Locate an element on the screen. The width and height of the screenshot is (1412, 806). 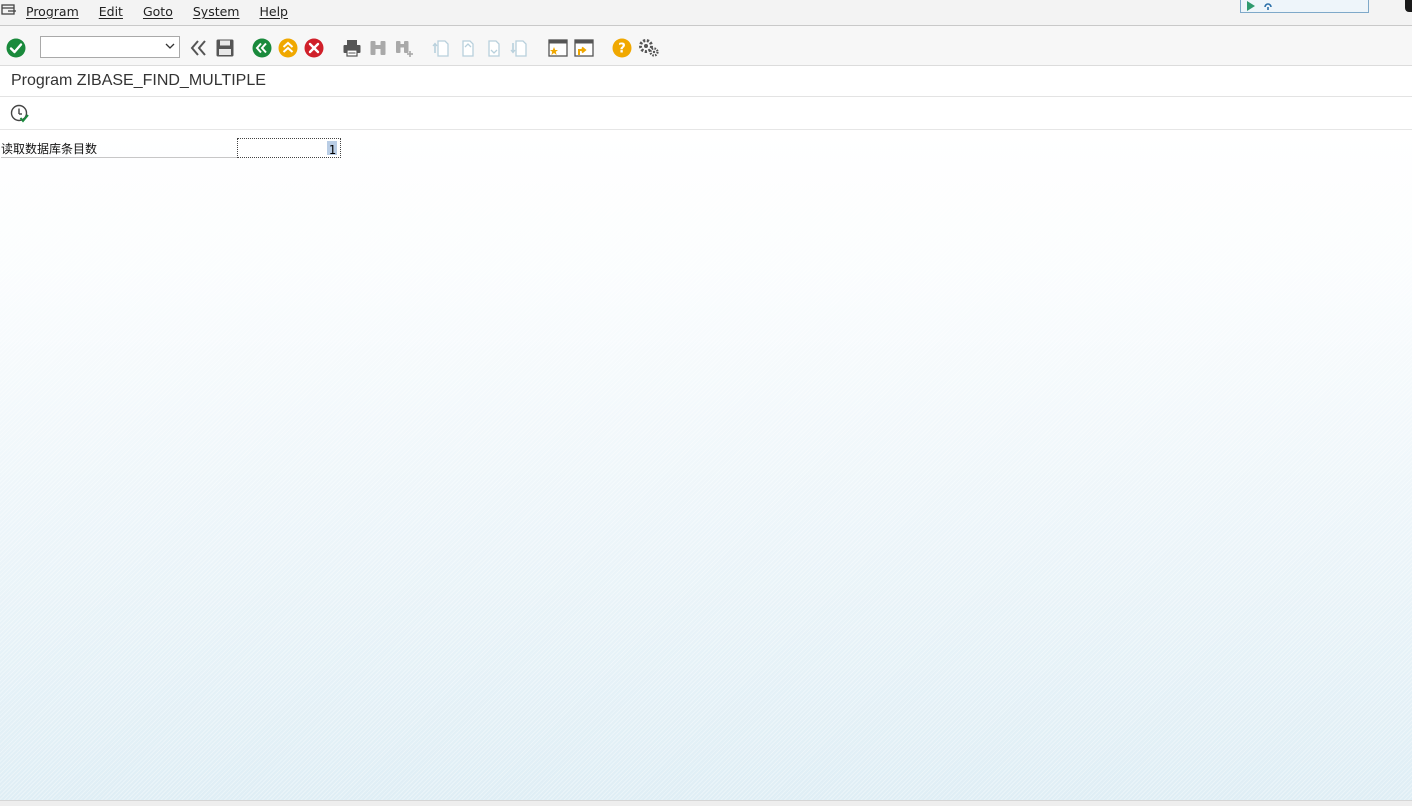
previous-page-button is located at coordinates (468, 48).